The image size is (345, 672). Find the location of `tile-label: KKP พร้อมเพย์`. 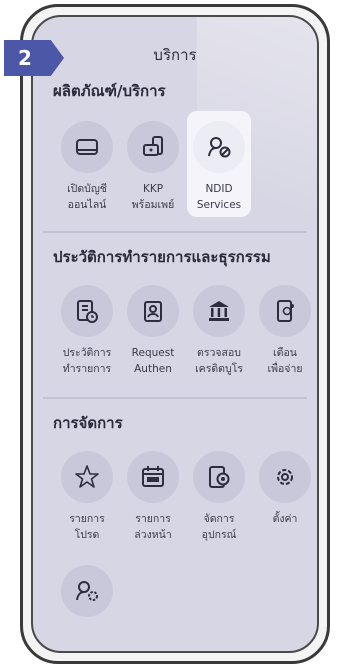

tile-label: KKP พร้อมเพย์ is located at coordinates (153, 197).